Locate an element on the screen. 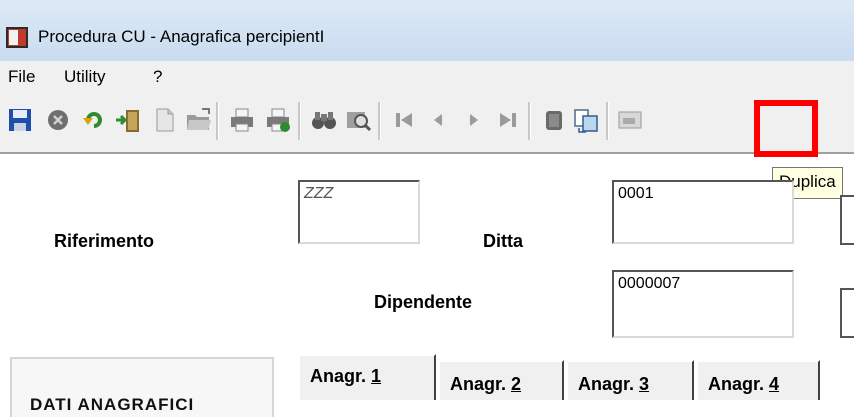  save-icon is located at coordinates (20, 120).